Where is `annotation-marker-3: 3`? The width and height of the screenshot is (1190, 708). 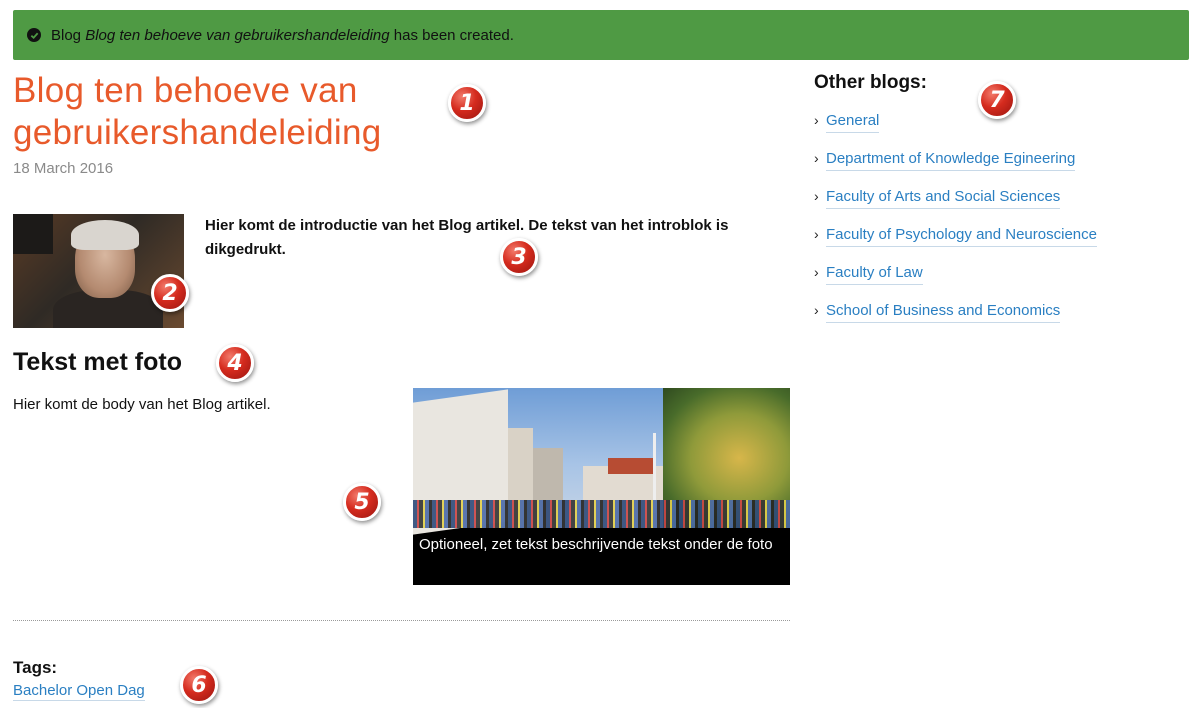 annotation-marker-3: 3 is located at coordinates (519, 257).